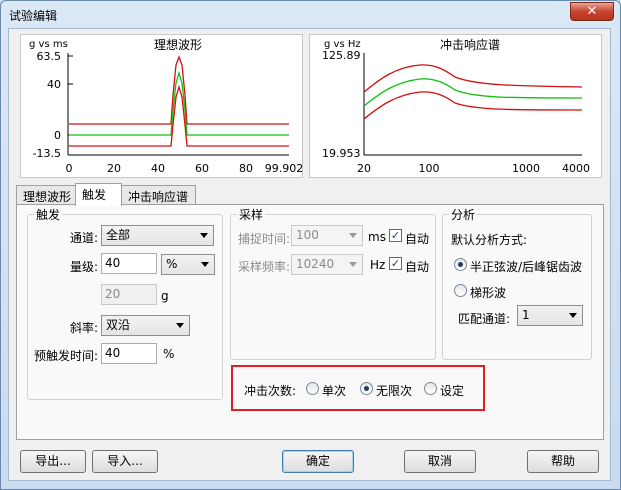  What do you see at coordinates (66, 356) in the screenshot?
I see `pretrigger-label: 预触发时间:` at bounding box center [66, 356].